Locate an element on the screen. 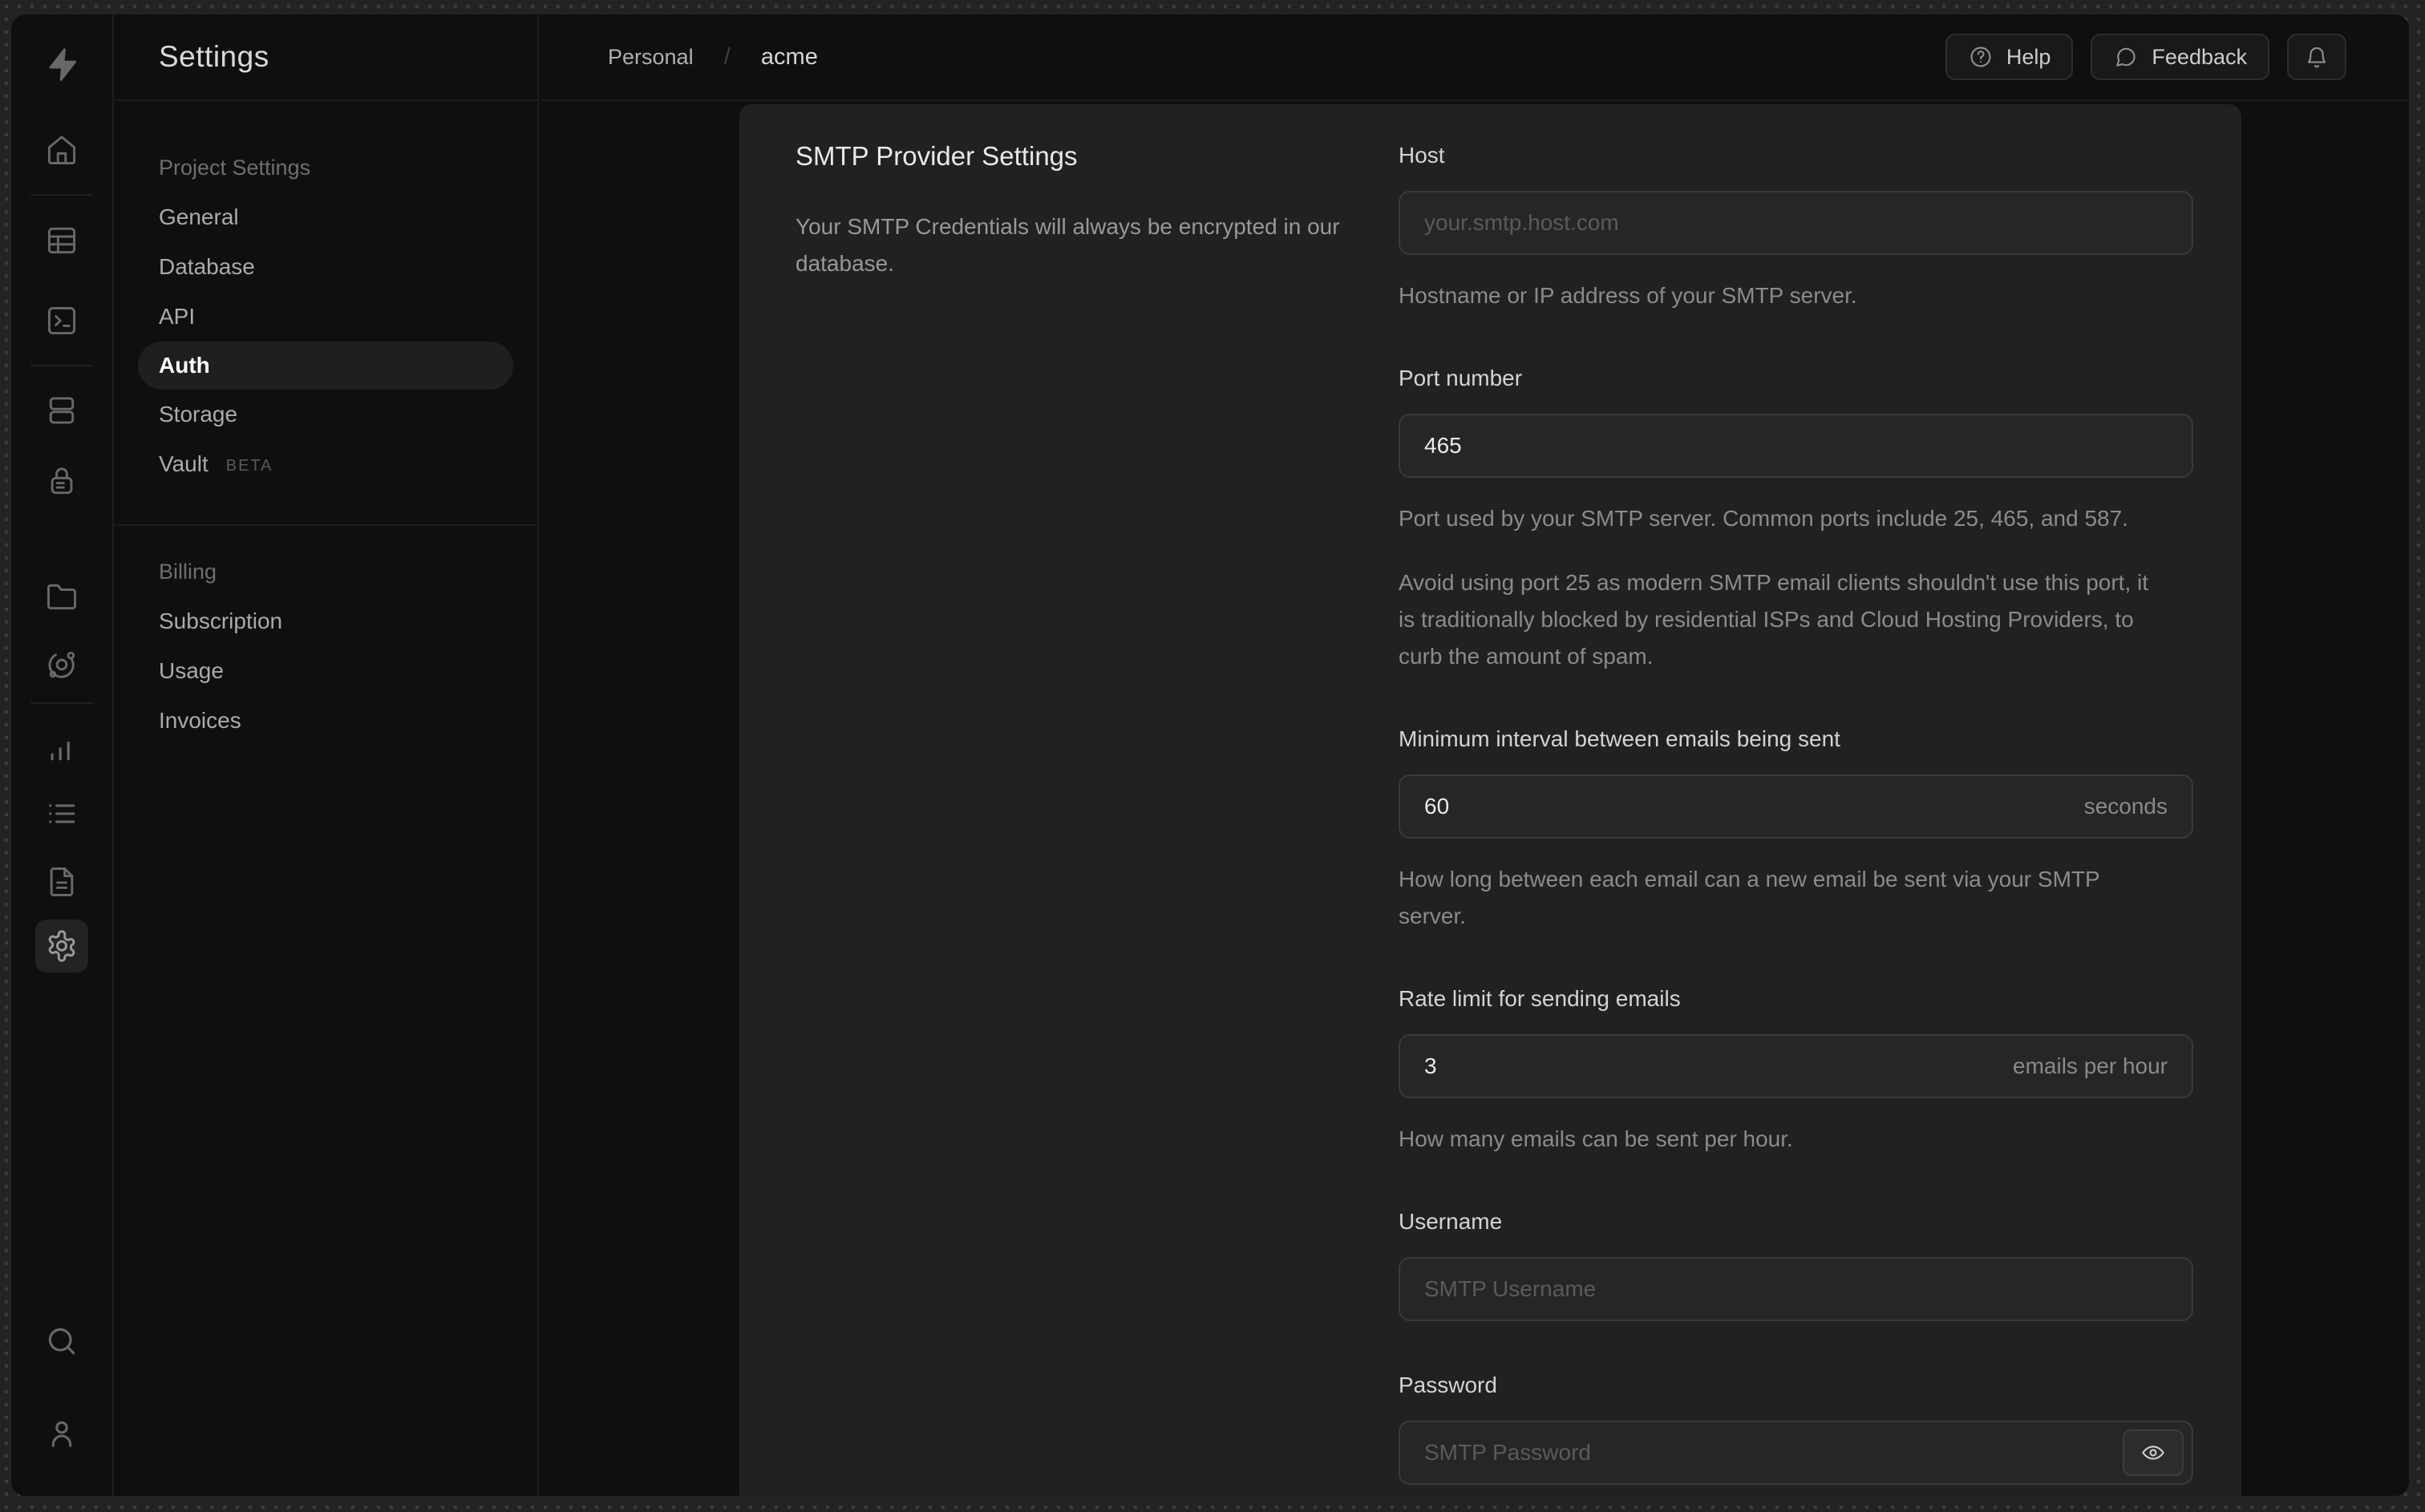 This screenshot has height=1512, width=2425. storage-folder-icon is located at coordinates (61, 596).